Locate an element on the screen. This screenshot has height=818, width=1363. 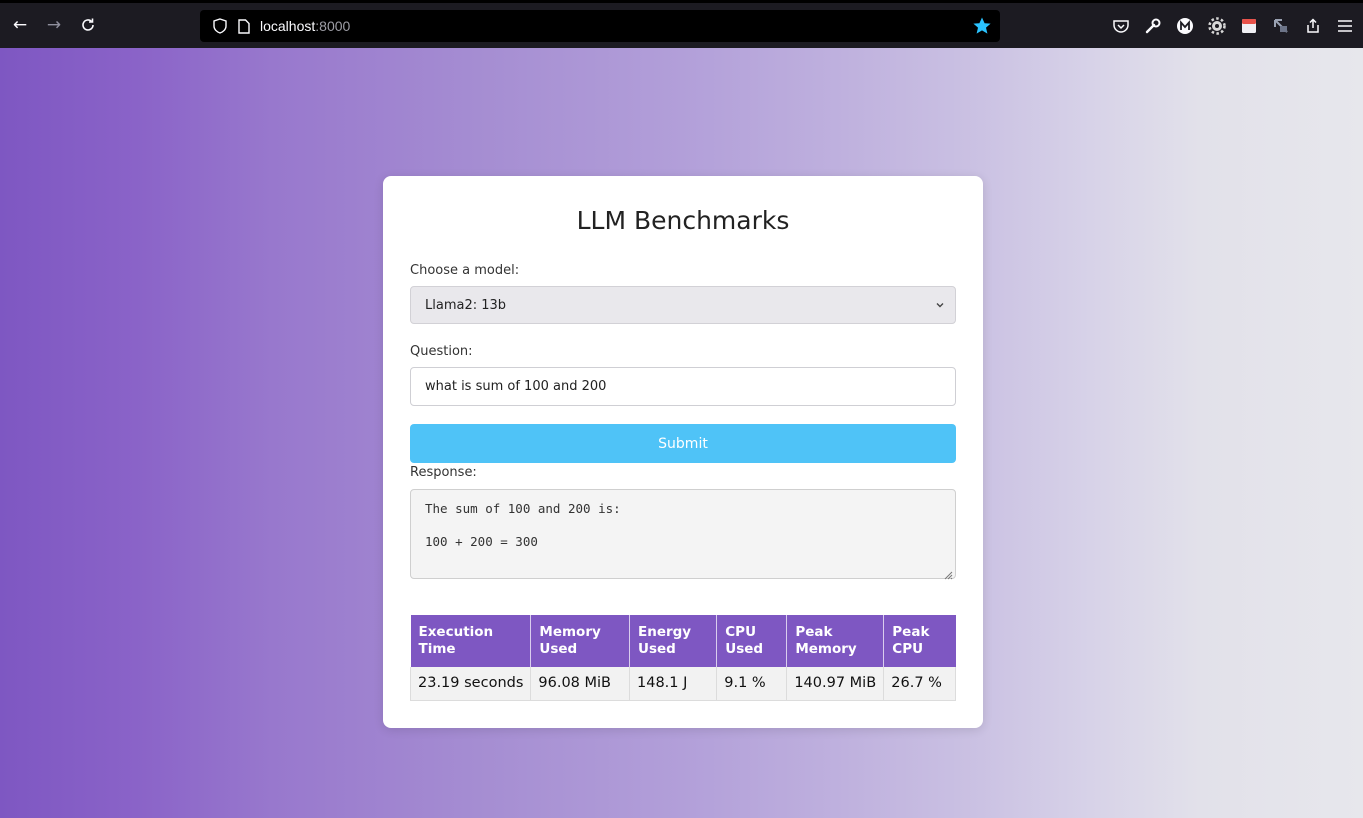
model-select-value: Llama2: 13b is located at coordinates (466, 305).